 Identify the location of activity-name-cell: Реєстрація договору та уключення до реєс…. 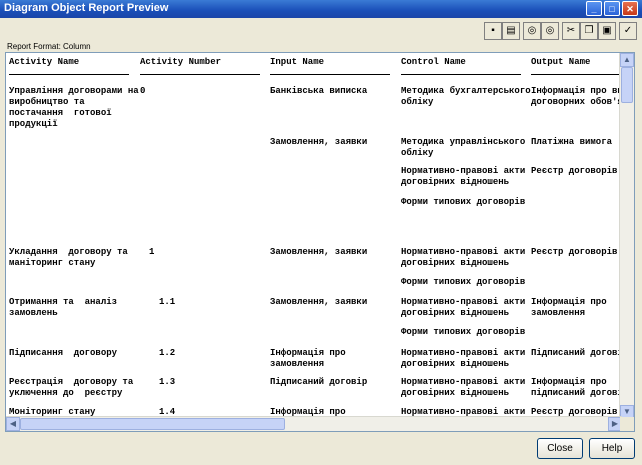
(71, 387).